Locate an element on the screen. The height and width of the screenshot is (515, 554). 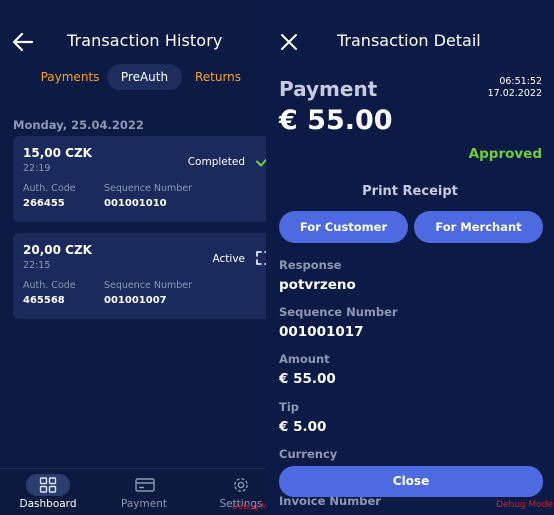
amount-value: € 55.00 is located at coordinates (307, 379).